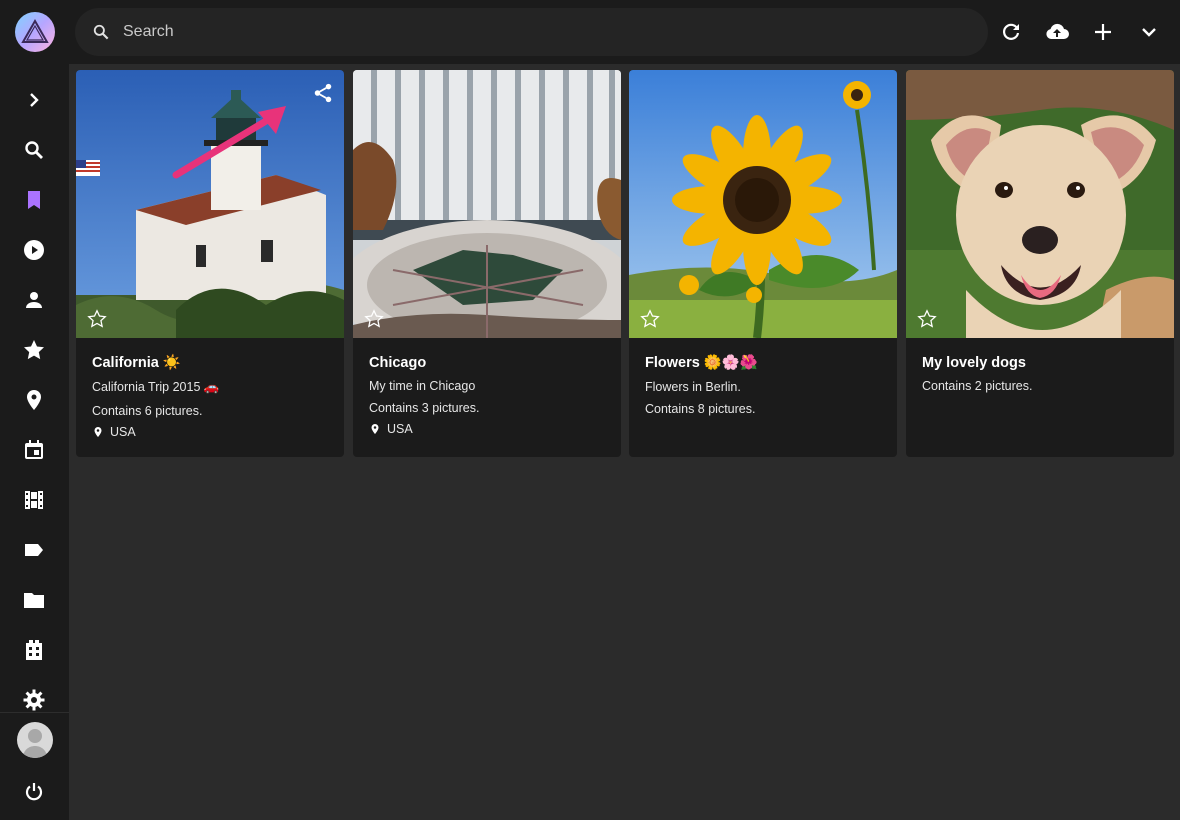  Describe the element at coordinates (763, 204) in the screenshot. I see `album-photo-sunflower` at that location.